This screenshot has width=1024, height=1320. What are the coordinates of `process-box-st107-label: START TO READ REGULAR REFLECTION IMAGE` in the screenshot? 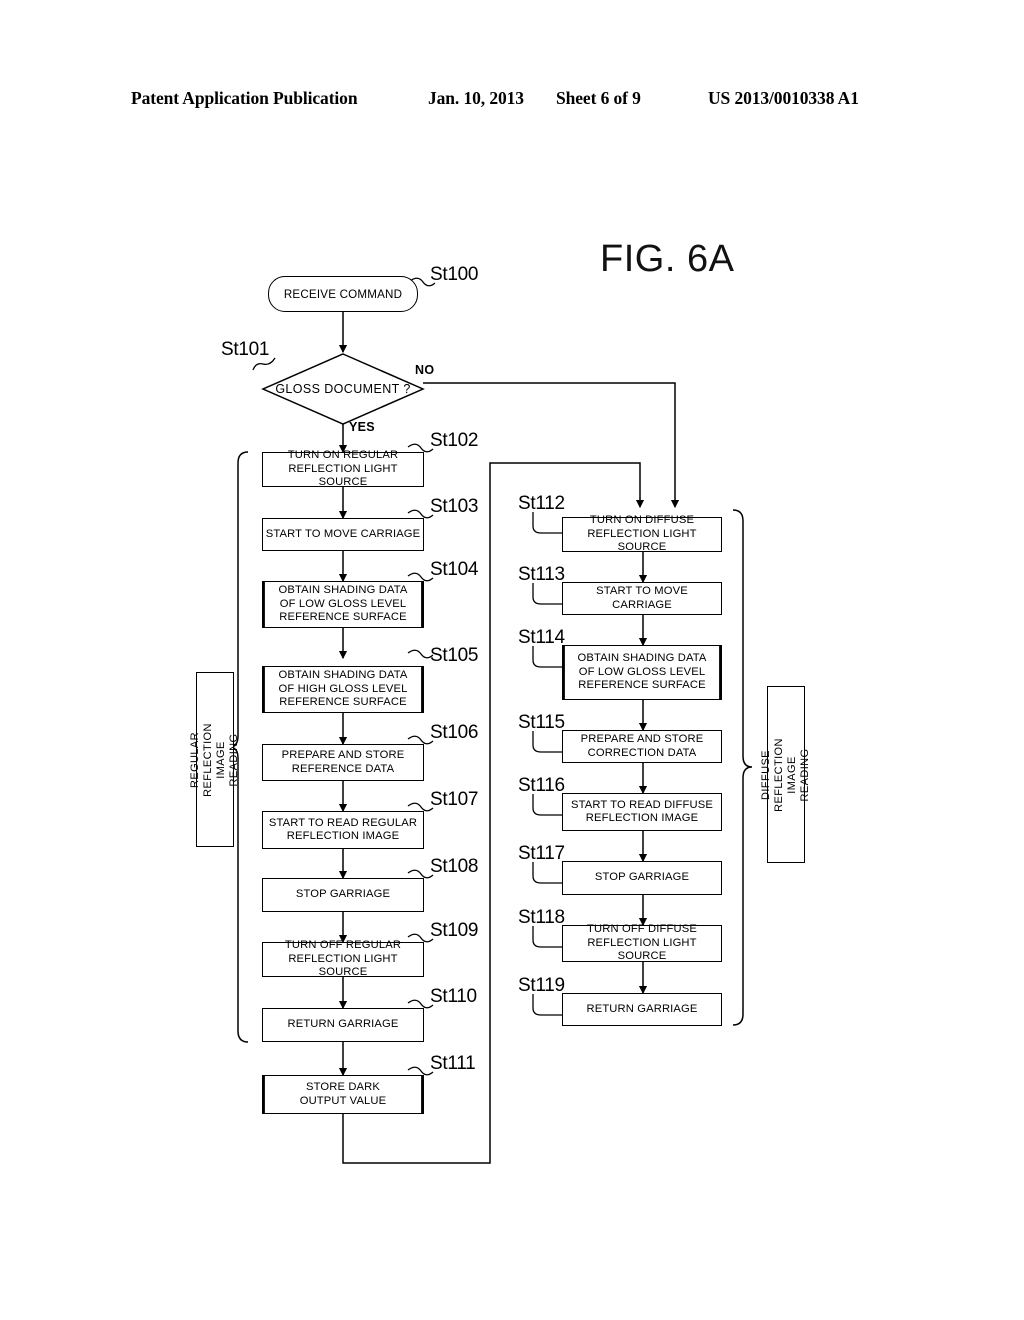 It's located at (343, 829).